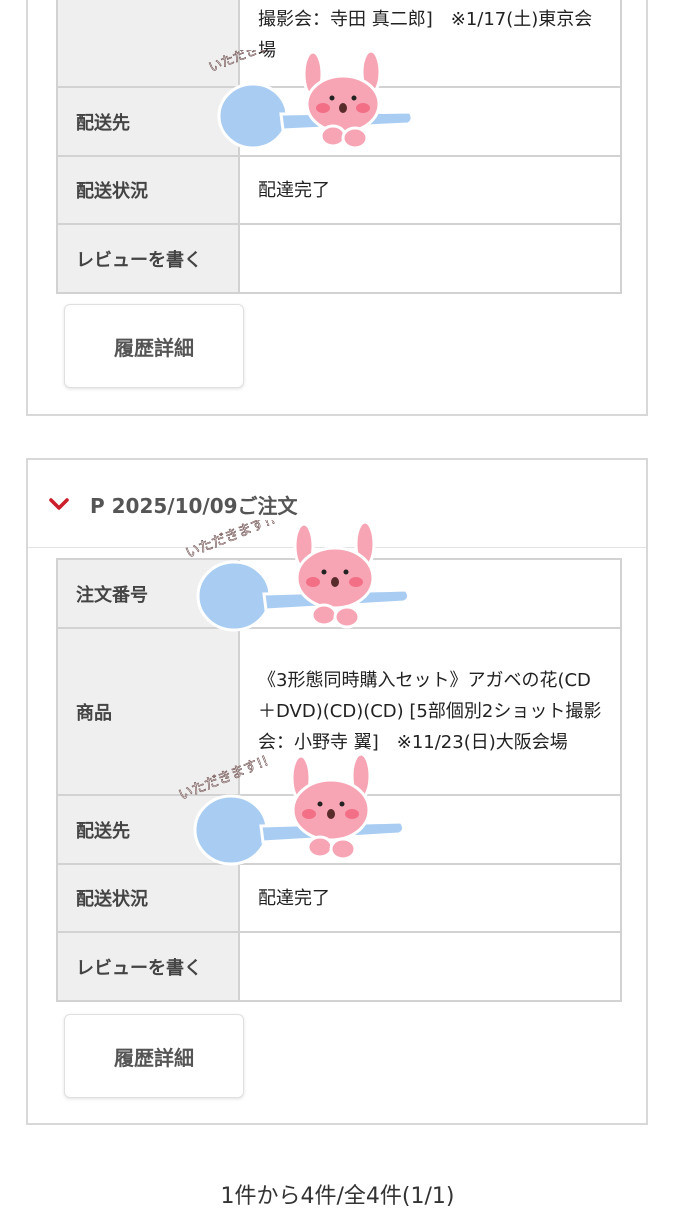 The width and height of the screenshot is (675, 1210). I want to click on table-row: 注文番号, so click(339, 593).